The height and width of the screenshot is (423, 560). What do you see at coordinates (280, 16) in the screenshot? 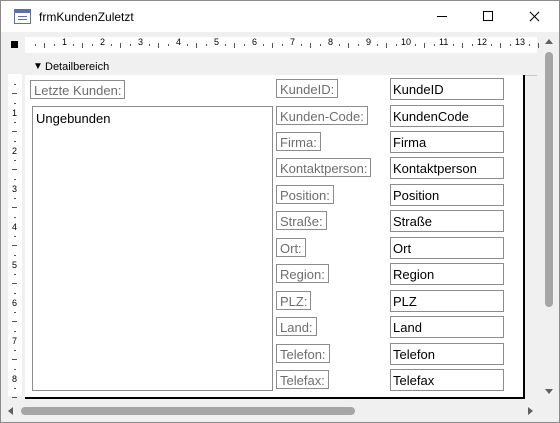
I see `title-bar: frmKundenZuletzt` at bounding box center [280, 16].